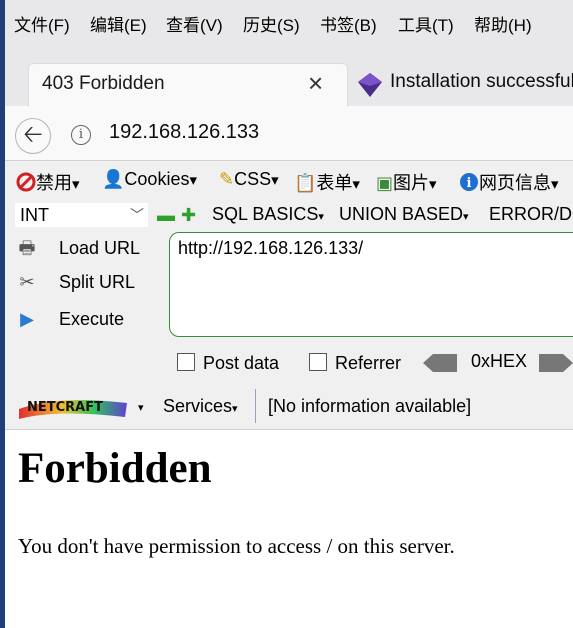 The image size is (573, 628). Describe the element at coordinates (368, 363) in the screenshot. I see `referrer-label: Referrer` at that location.